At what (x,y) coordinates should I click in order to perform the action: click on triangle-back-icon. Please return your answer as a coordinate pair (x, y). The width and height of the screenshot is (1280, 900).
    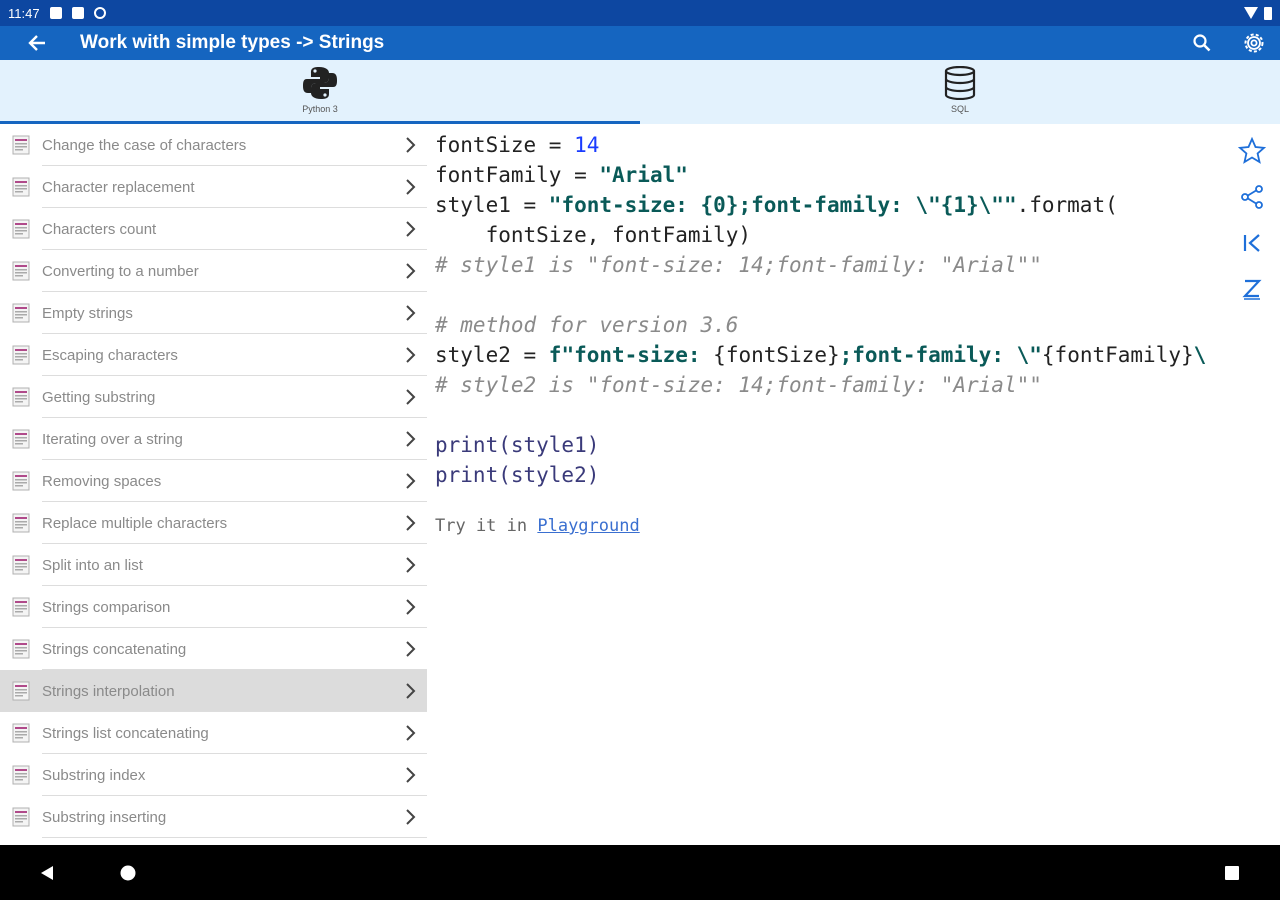
    Looking at the image, I should click on (47, 872).